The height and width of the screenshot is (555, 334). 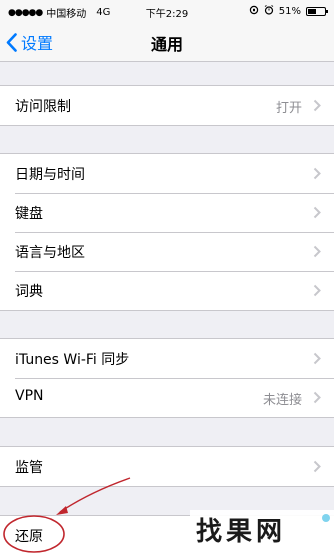 I want to click on row-label: iTunes Wi-Fi 同步, so click(x=72, y=360).